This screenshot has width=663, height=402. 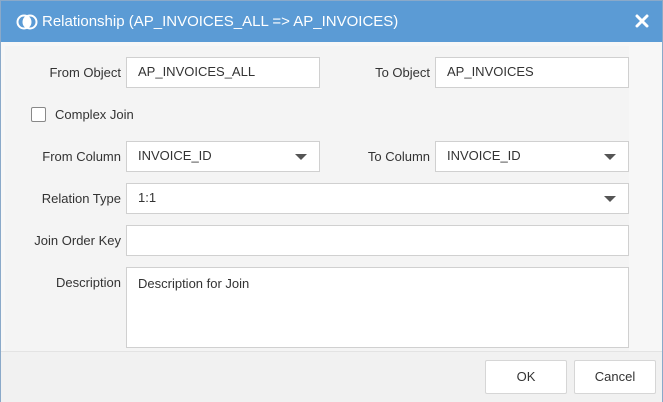 What do you see at coordinates (331, 376) in the screenshot?
I see `dialog-footer: OK Cancel` at bounding box center [331, 376].